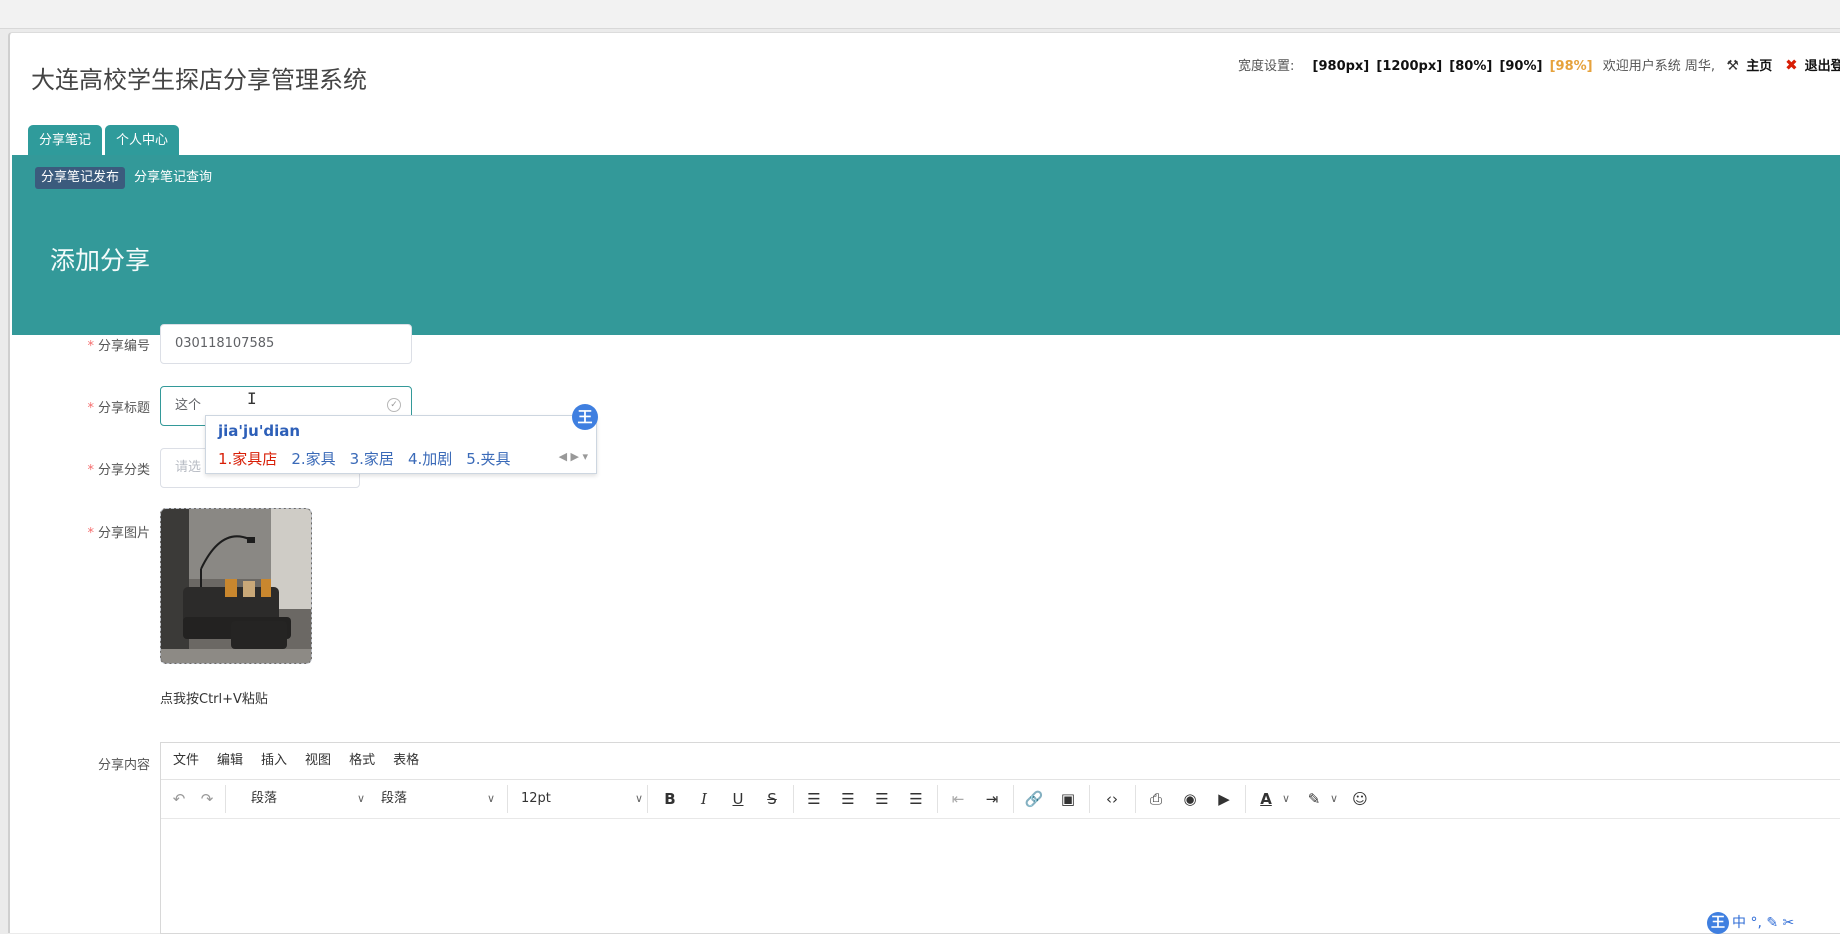 This screenshot has width=1840, height=934. Describe the element at coordinates (311, 799) in the screenshot. I see `block-format-select-1: 段落 ∨` at that location.